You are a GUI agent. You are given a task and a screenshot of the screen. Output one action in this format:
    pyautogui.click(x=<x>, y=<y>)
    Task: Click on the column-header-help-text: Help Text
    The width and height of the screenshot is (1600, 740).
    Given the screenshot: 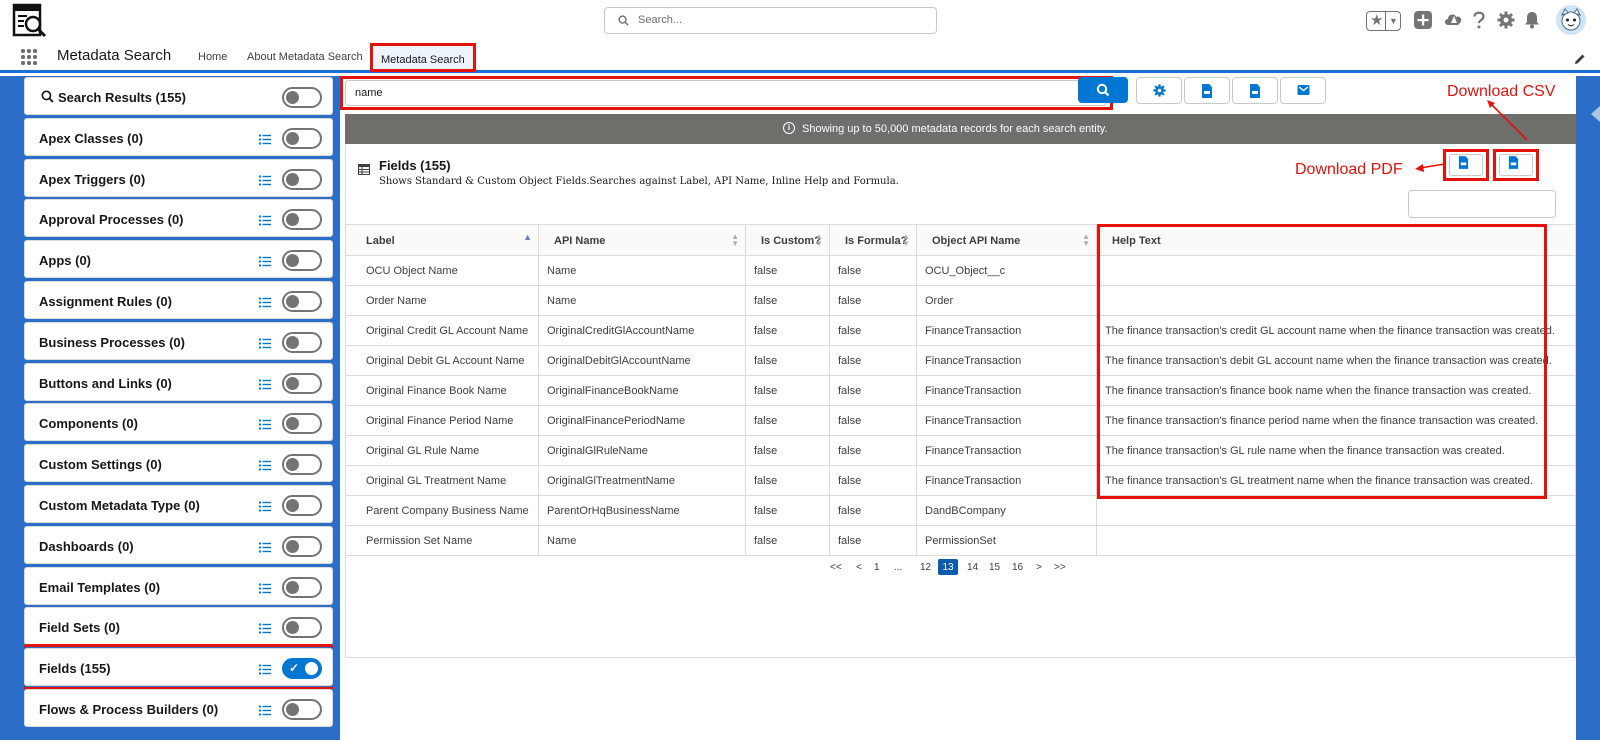 What is the action you would take?
    pyautogui.click(x=1336, y=240)
    